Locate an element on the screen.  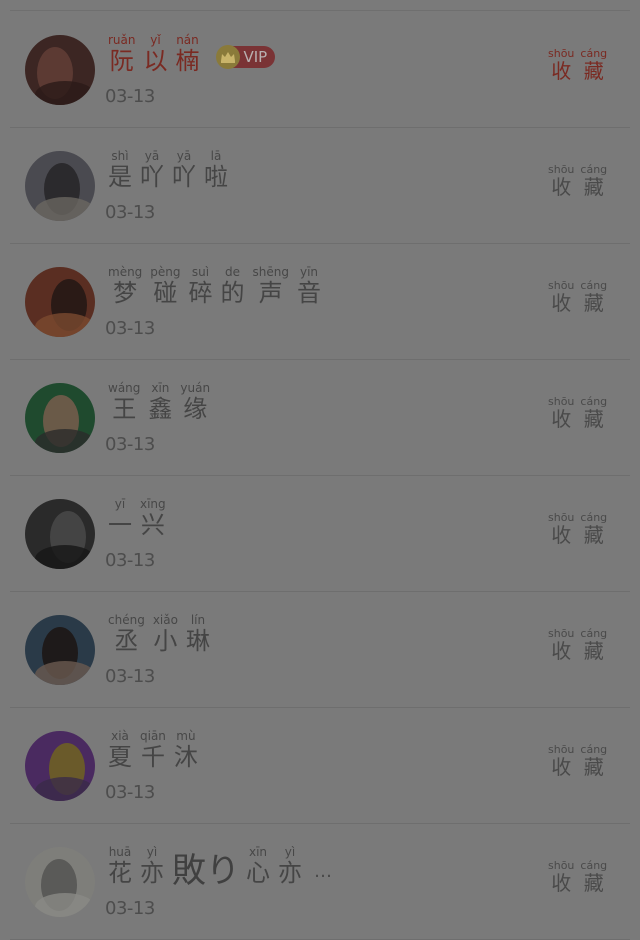
list-item: 是shì 吖yā 吖yā 啦lā 03-13 收shōu 藏cáng is located at coordinates (320, 186).